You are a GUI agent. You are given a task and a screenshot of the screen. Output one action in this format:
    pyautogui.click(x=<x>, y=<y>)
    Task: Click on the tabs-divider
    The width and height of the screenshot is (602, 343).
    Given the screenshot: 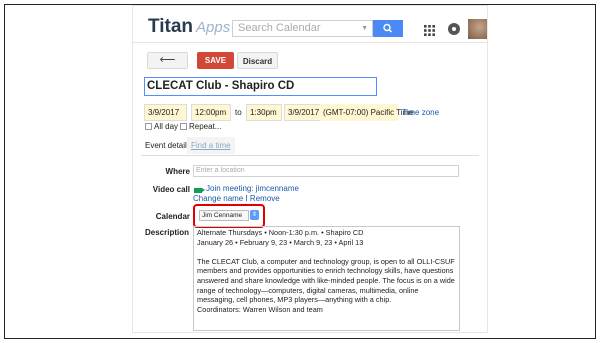 What is the action you would take?
    pyautogui.click(x=310, y=155)
    